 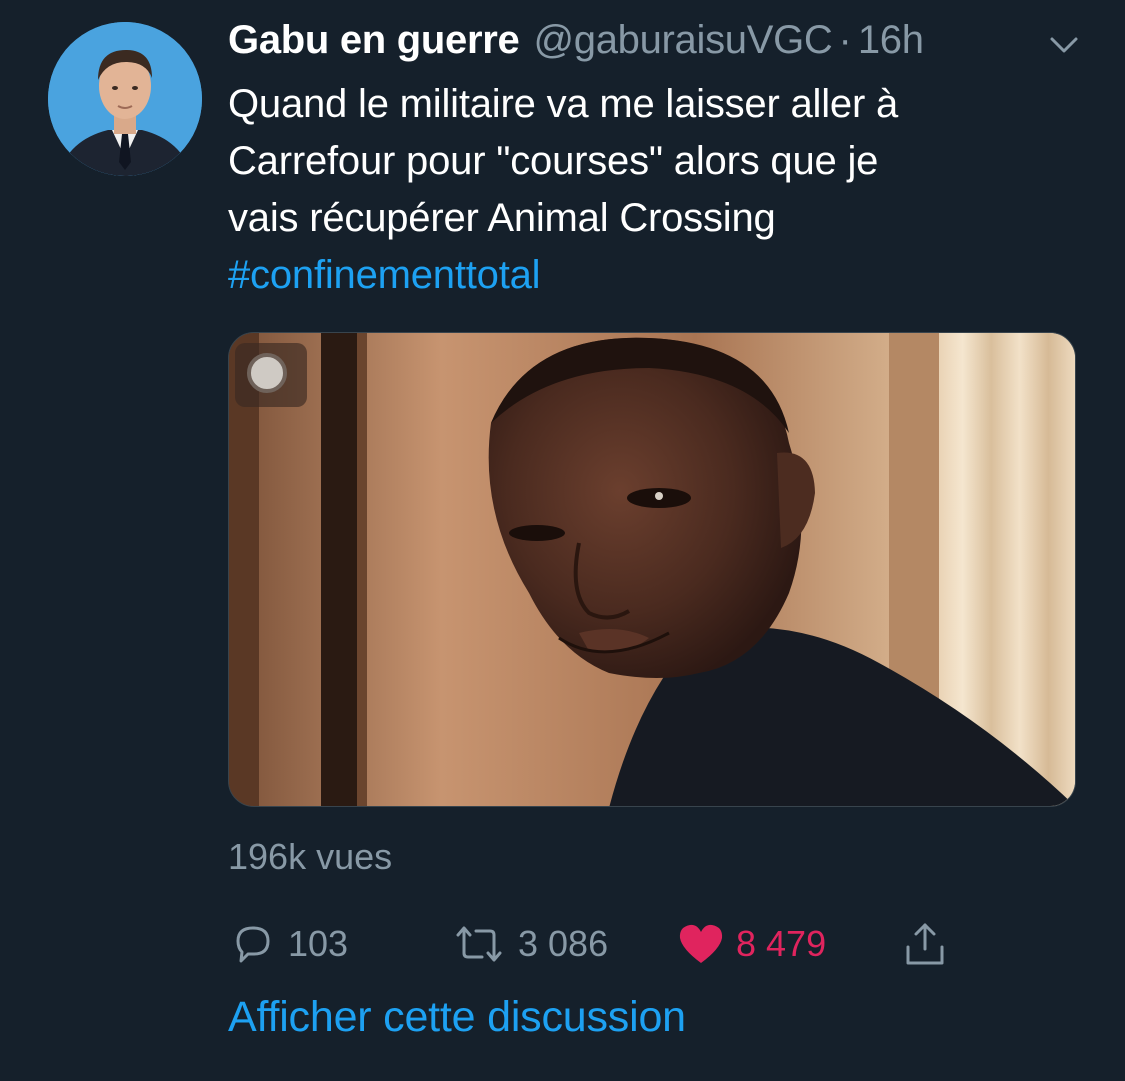 I want to click on heart-icon, so click(x=701, y=943).